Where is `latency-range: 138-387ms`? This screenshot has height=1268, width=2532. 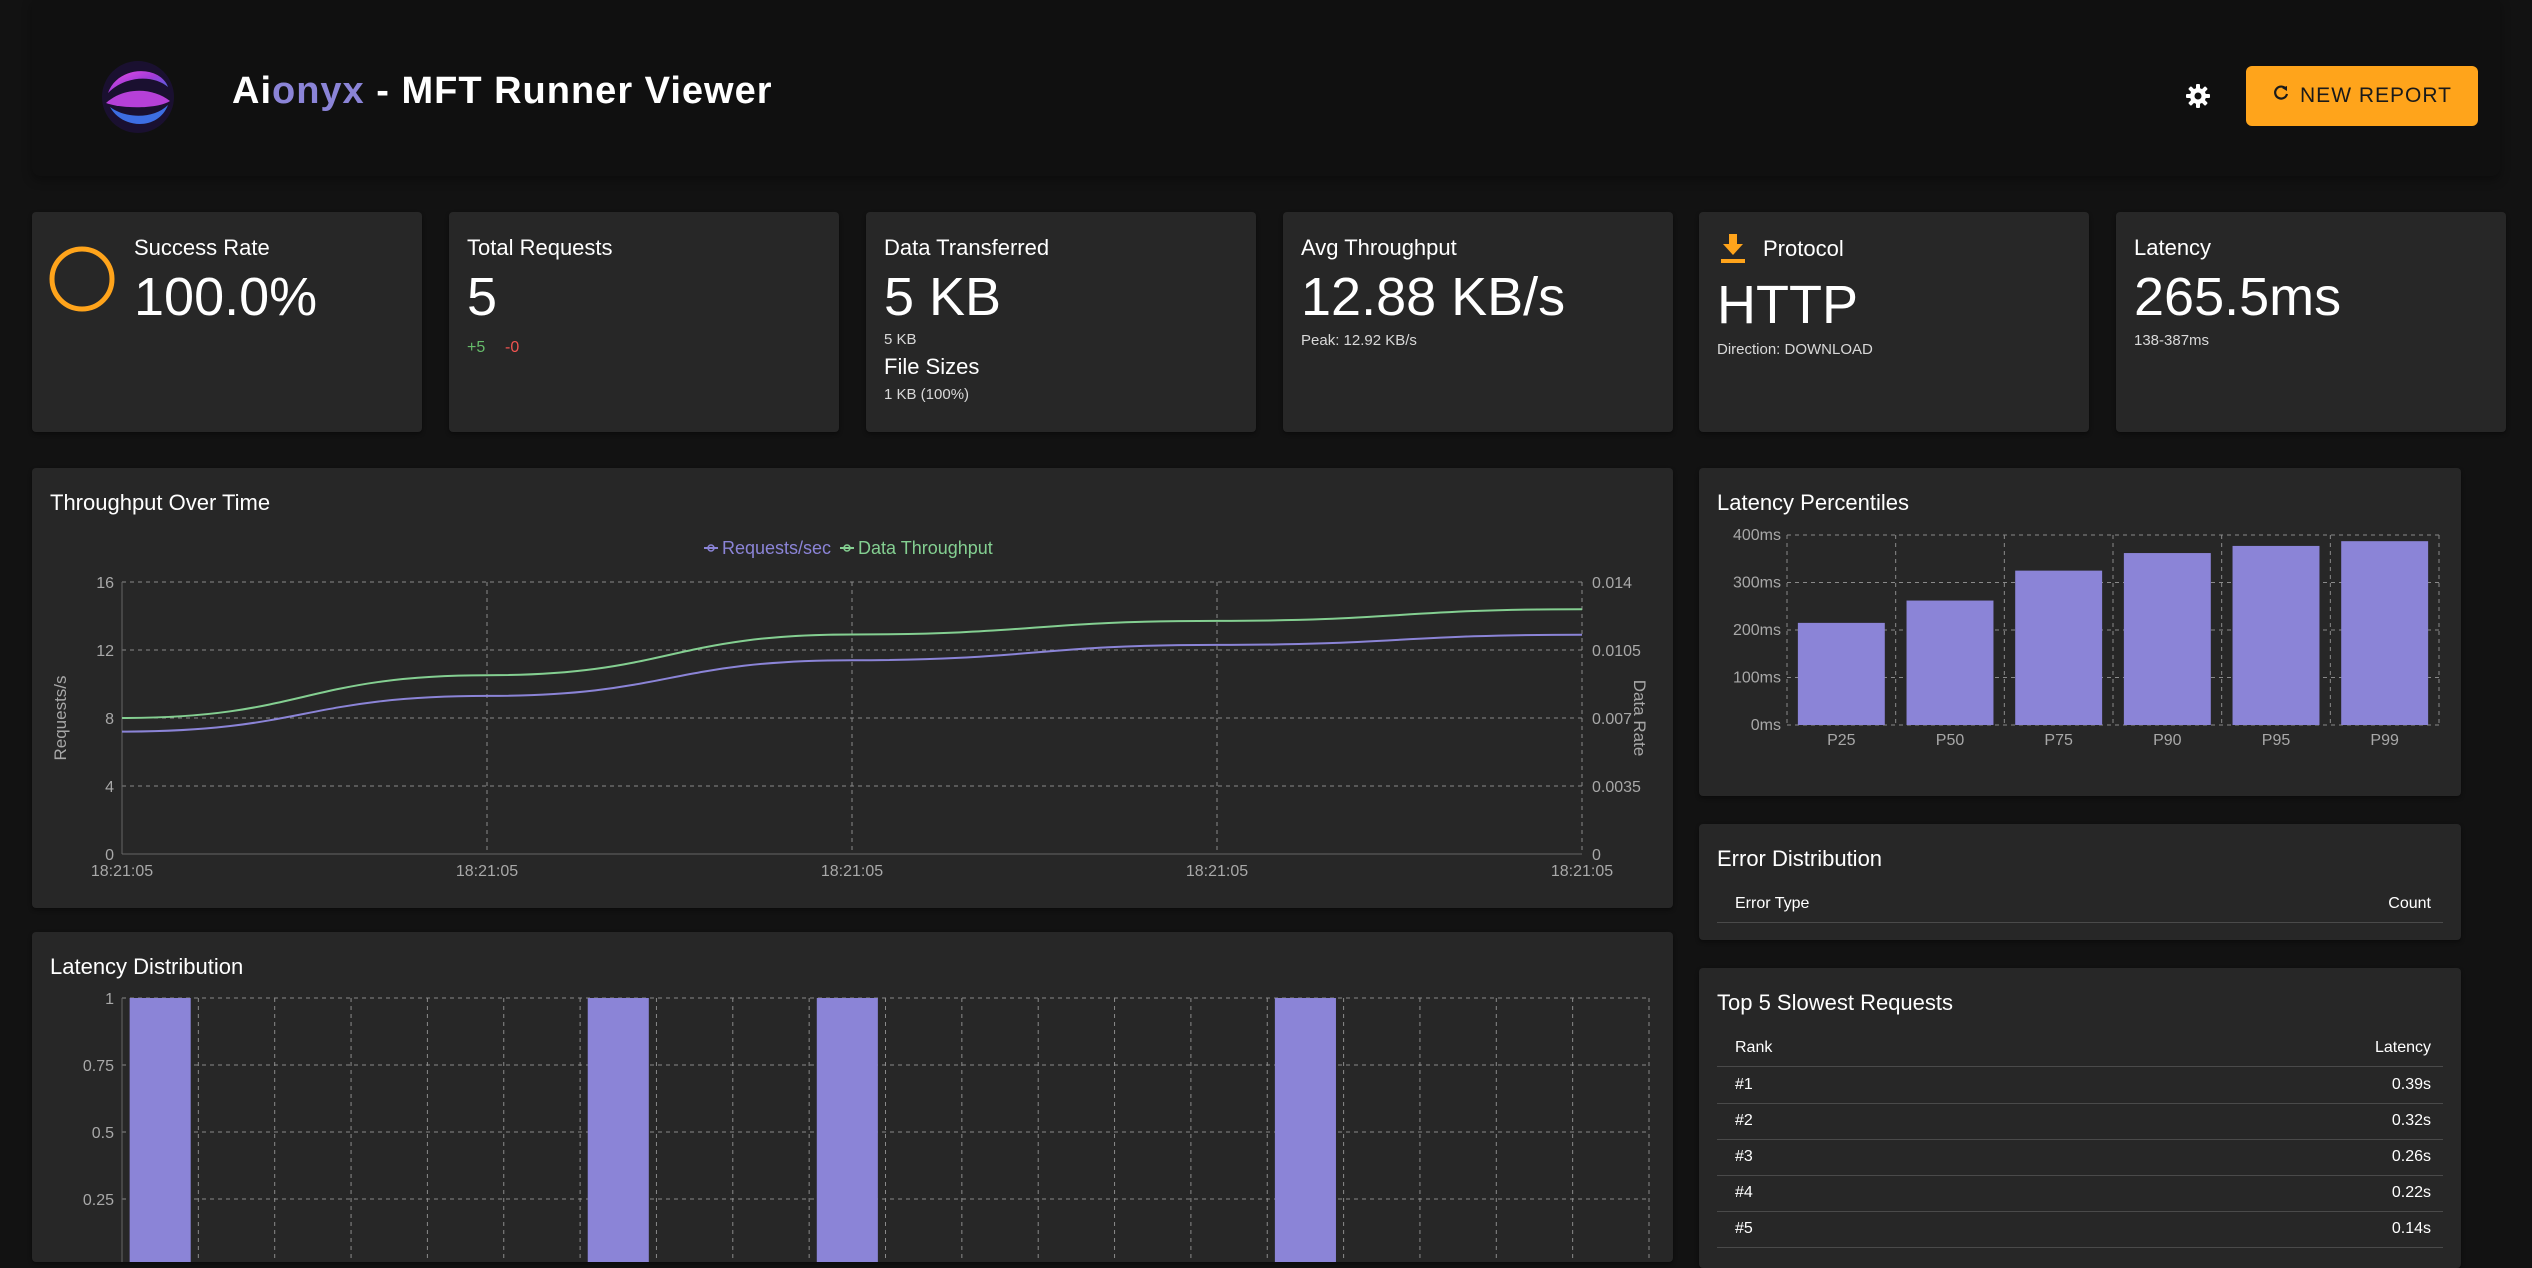 latency-range: 138-387ms is located at coordinates (2172, 340).